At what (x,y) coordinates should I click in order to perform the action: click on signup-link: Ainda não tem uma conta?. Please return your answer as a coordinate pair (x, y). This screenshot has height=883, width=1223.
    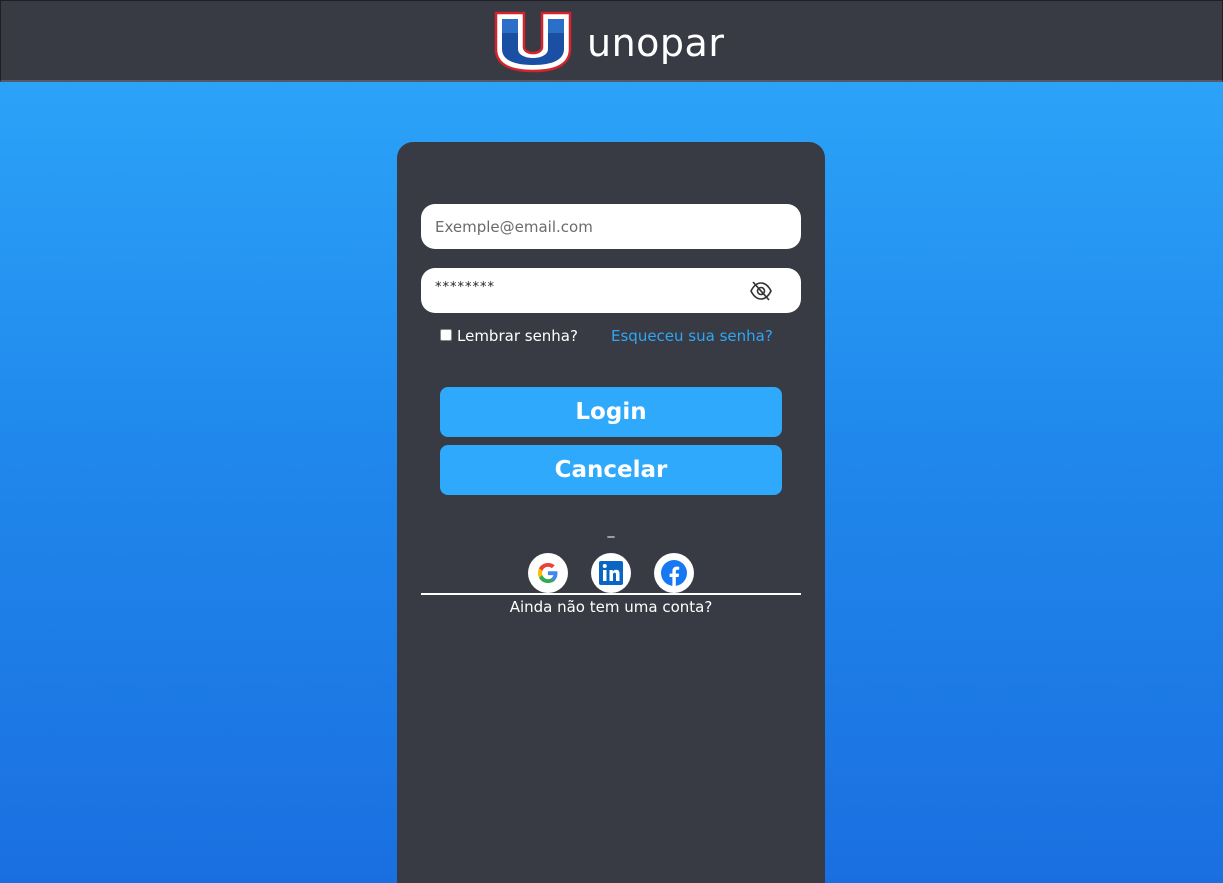
    Looking at the image, I should click on (611, 607).